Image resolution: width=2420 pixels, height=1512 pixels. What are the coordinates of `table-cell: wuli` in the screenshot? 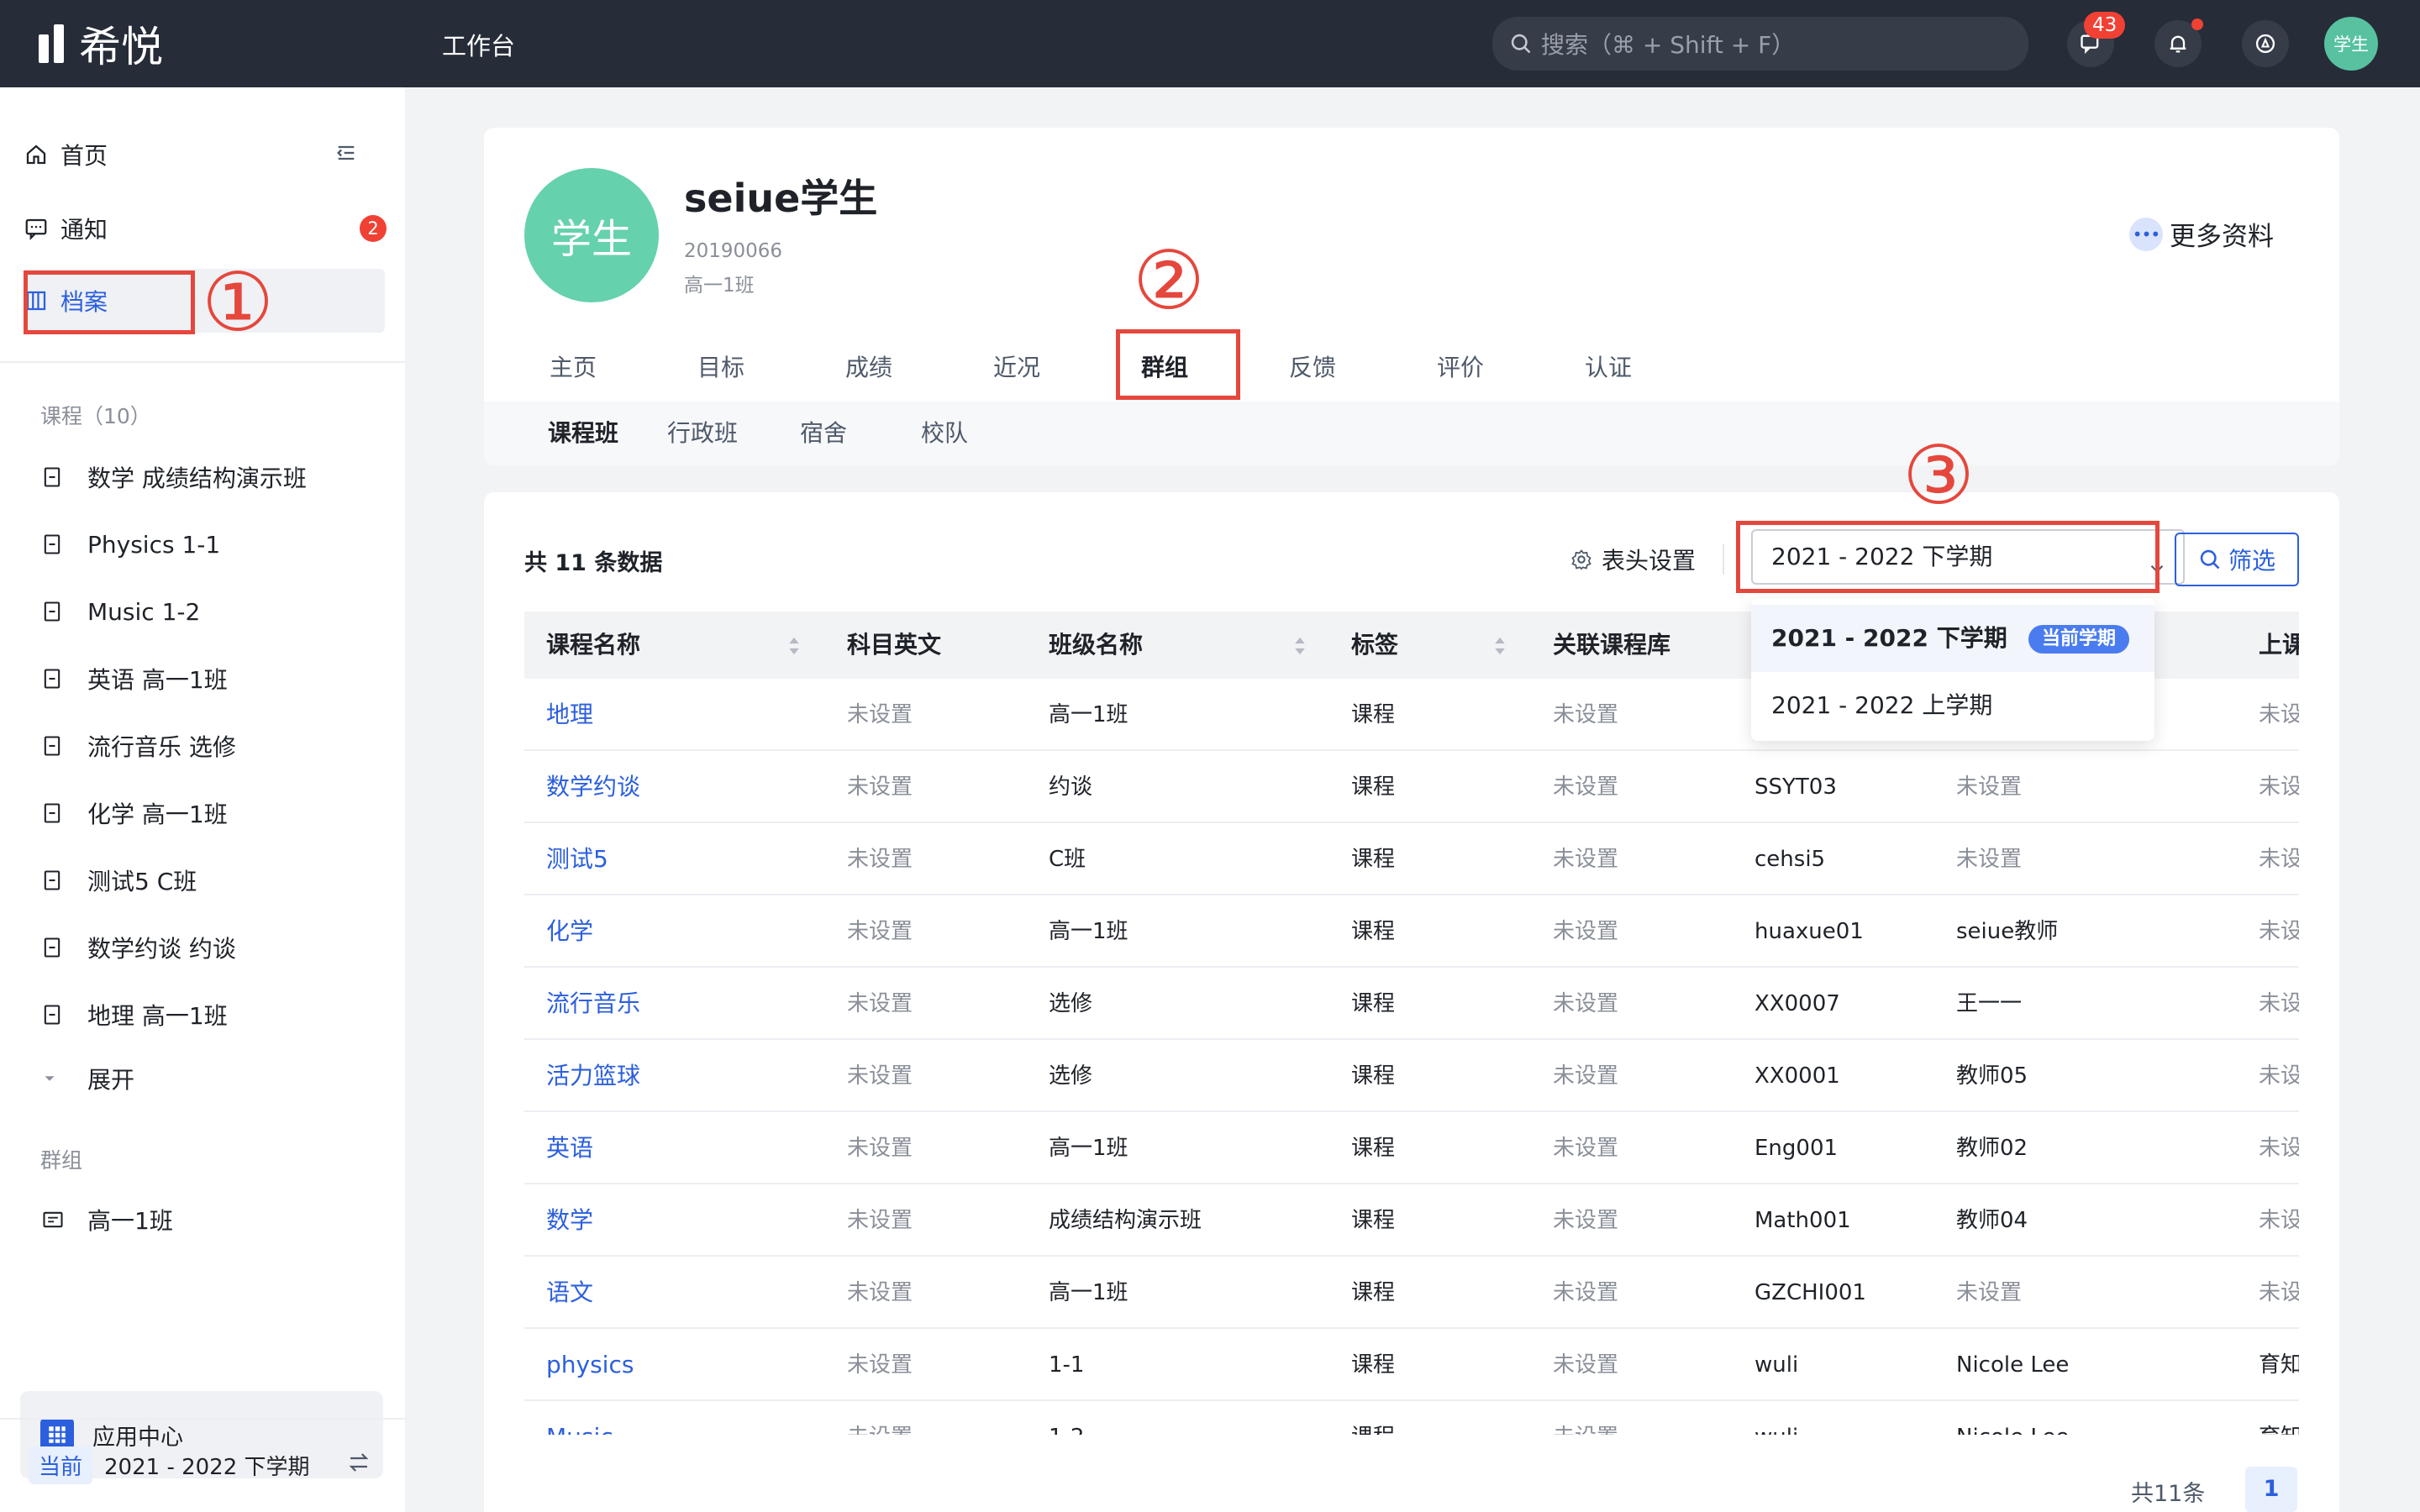 It's located at (1776, 1418).